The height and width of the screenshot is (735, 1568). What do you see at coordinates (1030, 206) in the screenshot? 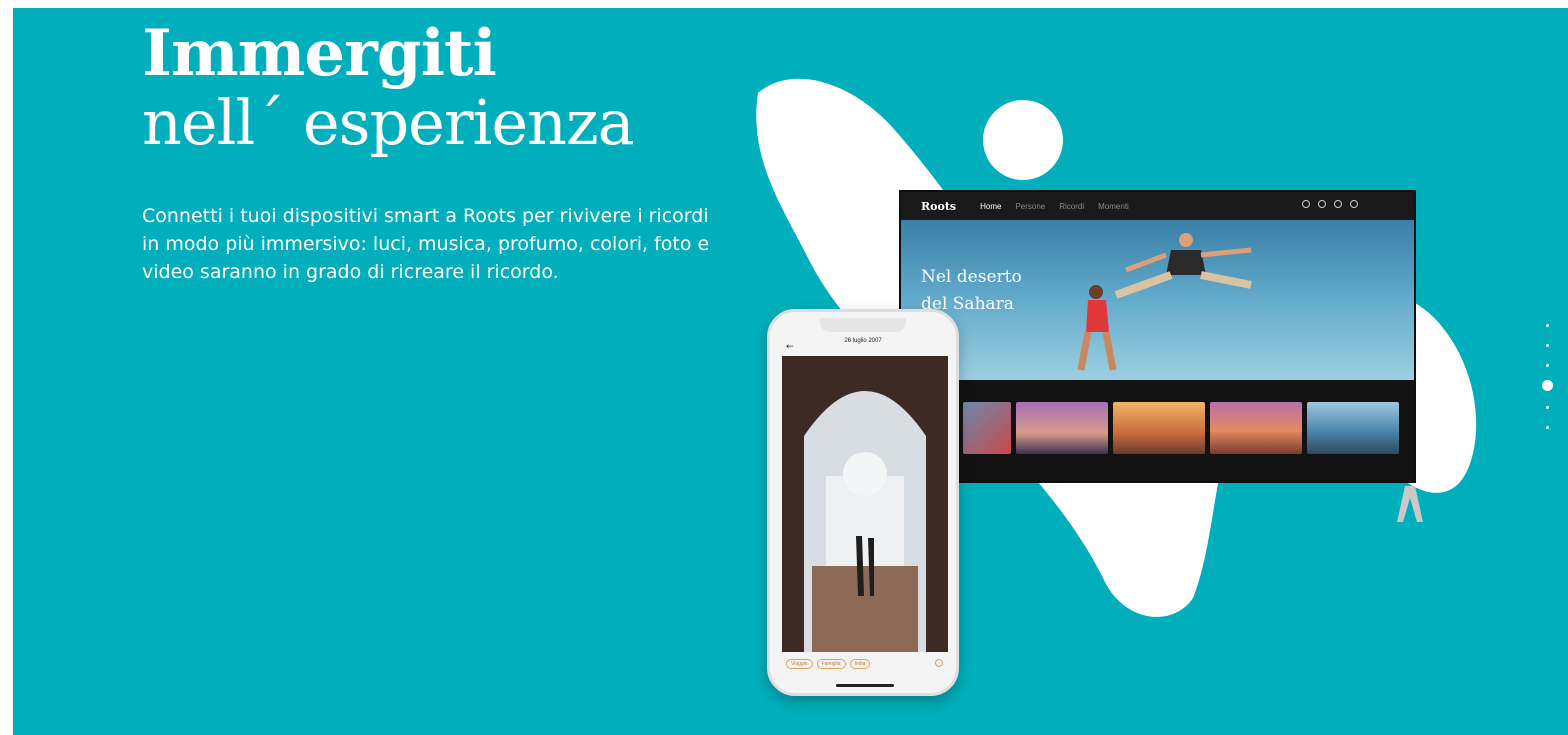
I see `tv-nav-persone: Persone` at bounding box center [1030, 206].